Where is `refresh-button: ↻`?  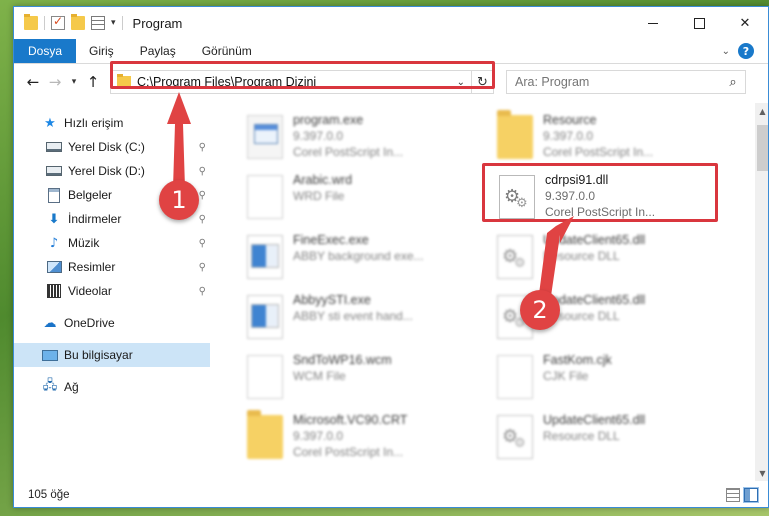
refresh-button: ↻ is located at coordinates (482, 82).